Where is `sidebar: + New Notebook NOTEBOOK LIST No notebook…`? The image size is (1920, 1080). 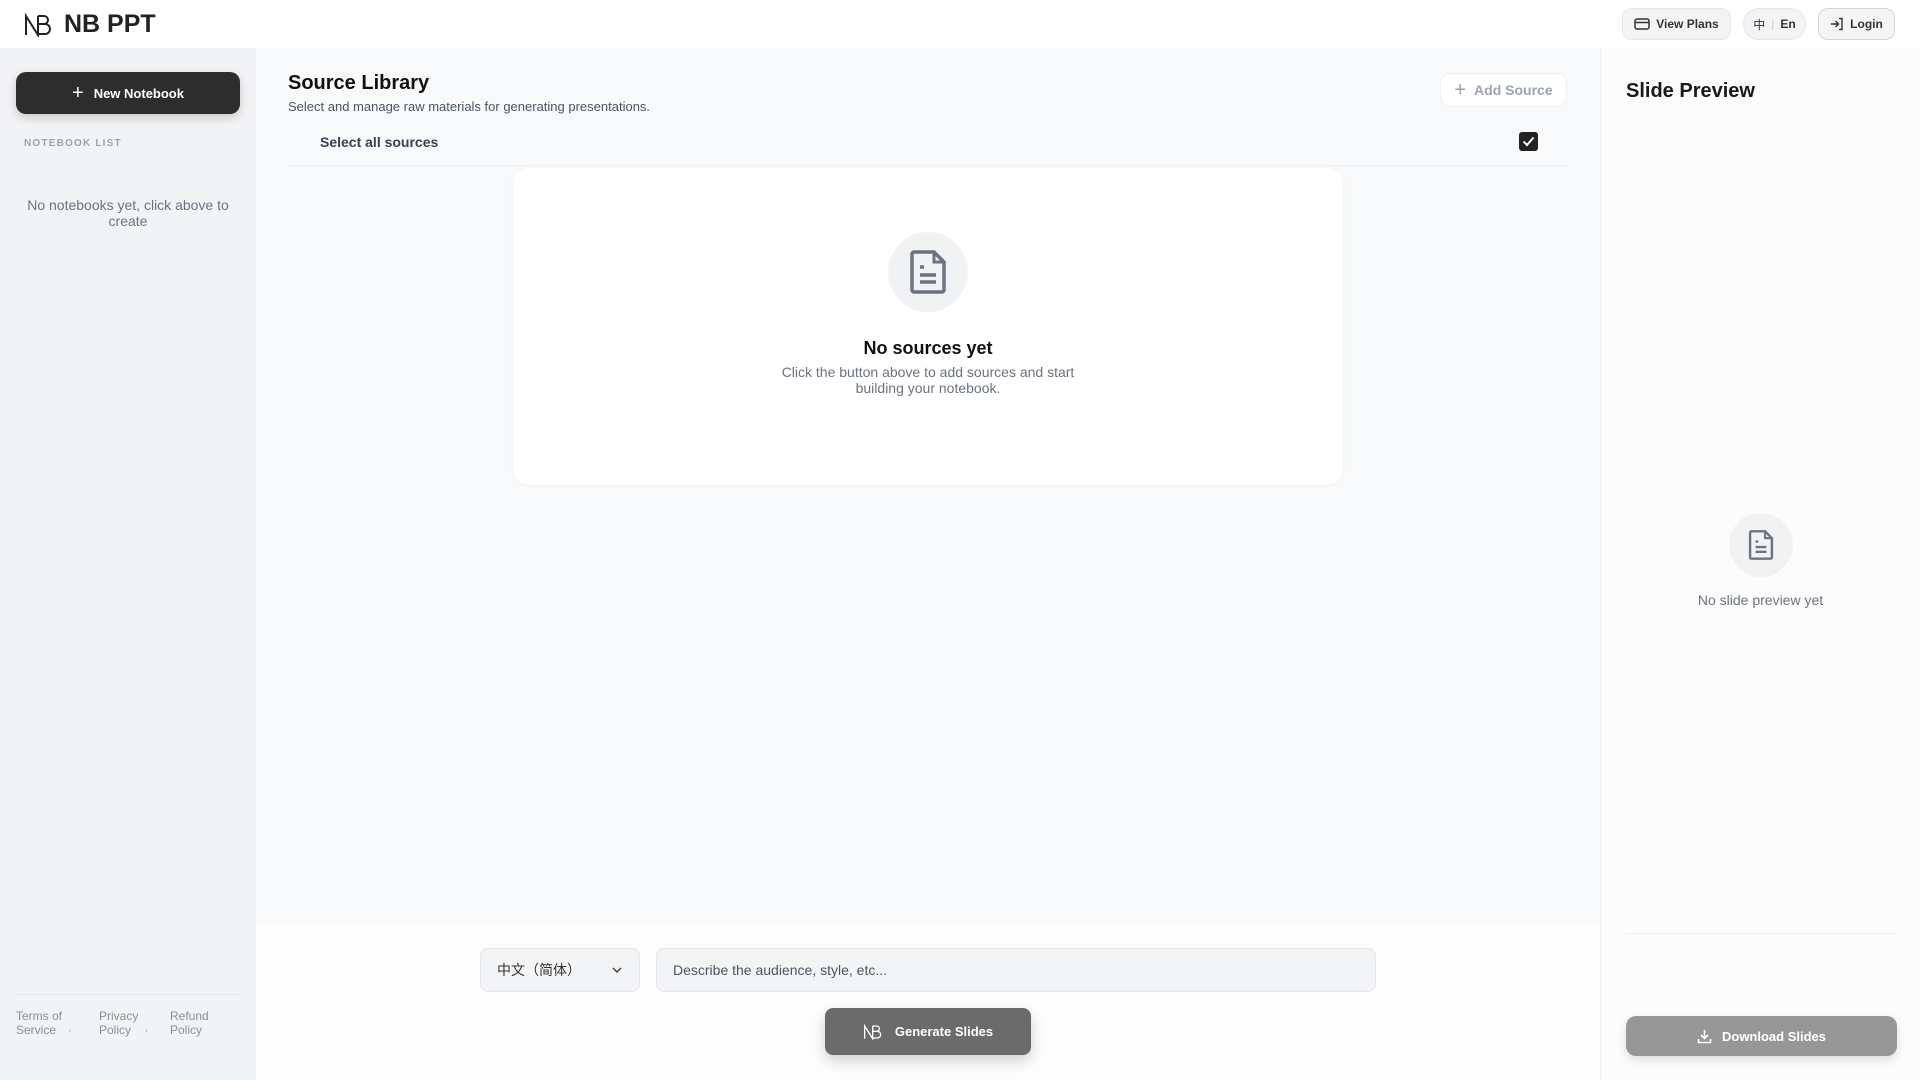 sidebar: + New Notebook NOTEBOOK LIST No notebook… is located at coordinates (128, 564).